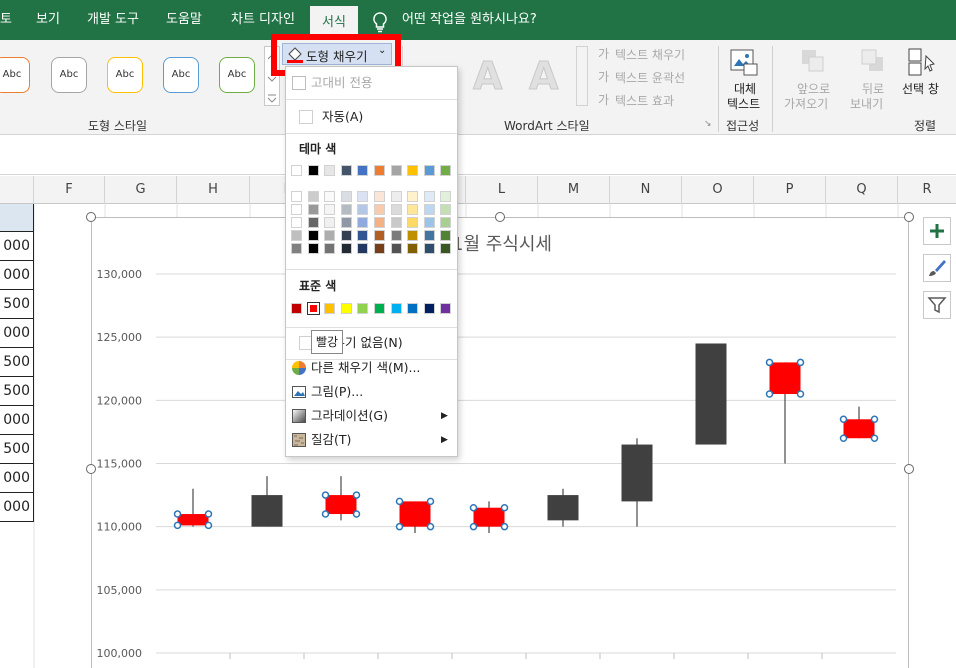 Image resolution: width=956 pixels, height=668 pixels. What do you see at coordinates (744, 62) in the screenshot?
I see `alt-text-icon` at bounding box center [744, 62].